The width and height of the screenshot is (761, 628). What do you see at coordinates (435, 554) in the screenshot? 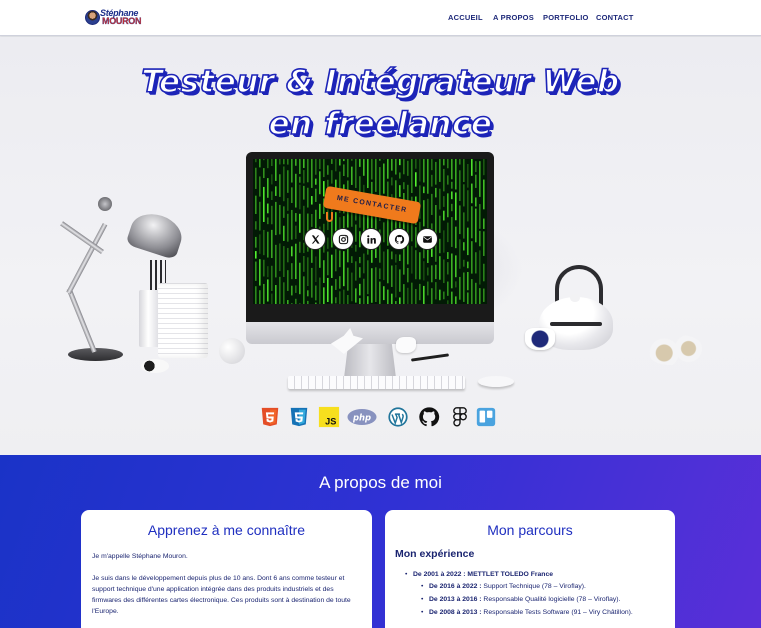
I see `experience-subtitle: Mon expérience` at bounding box center [435, 554].